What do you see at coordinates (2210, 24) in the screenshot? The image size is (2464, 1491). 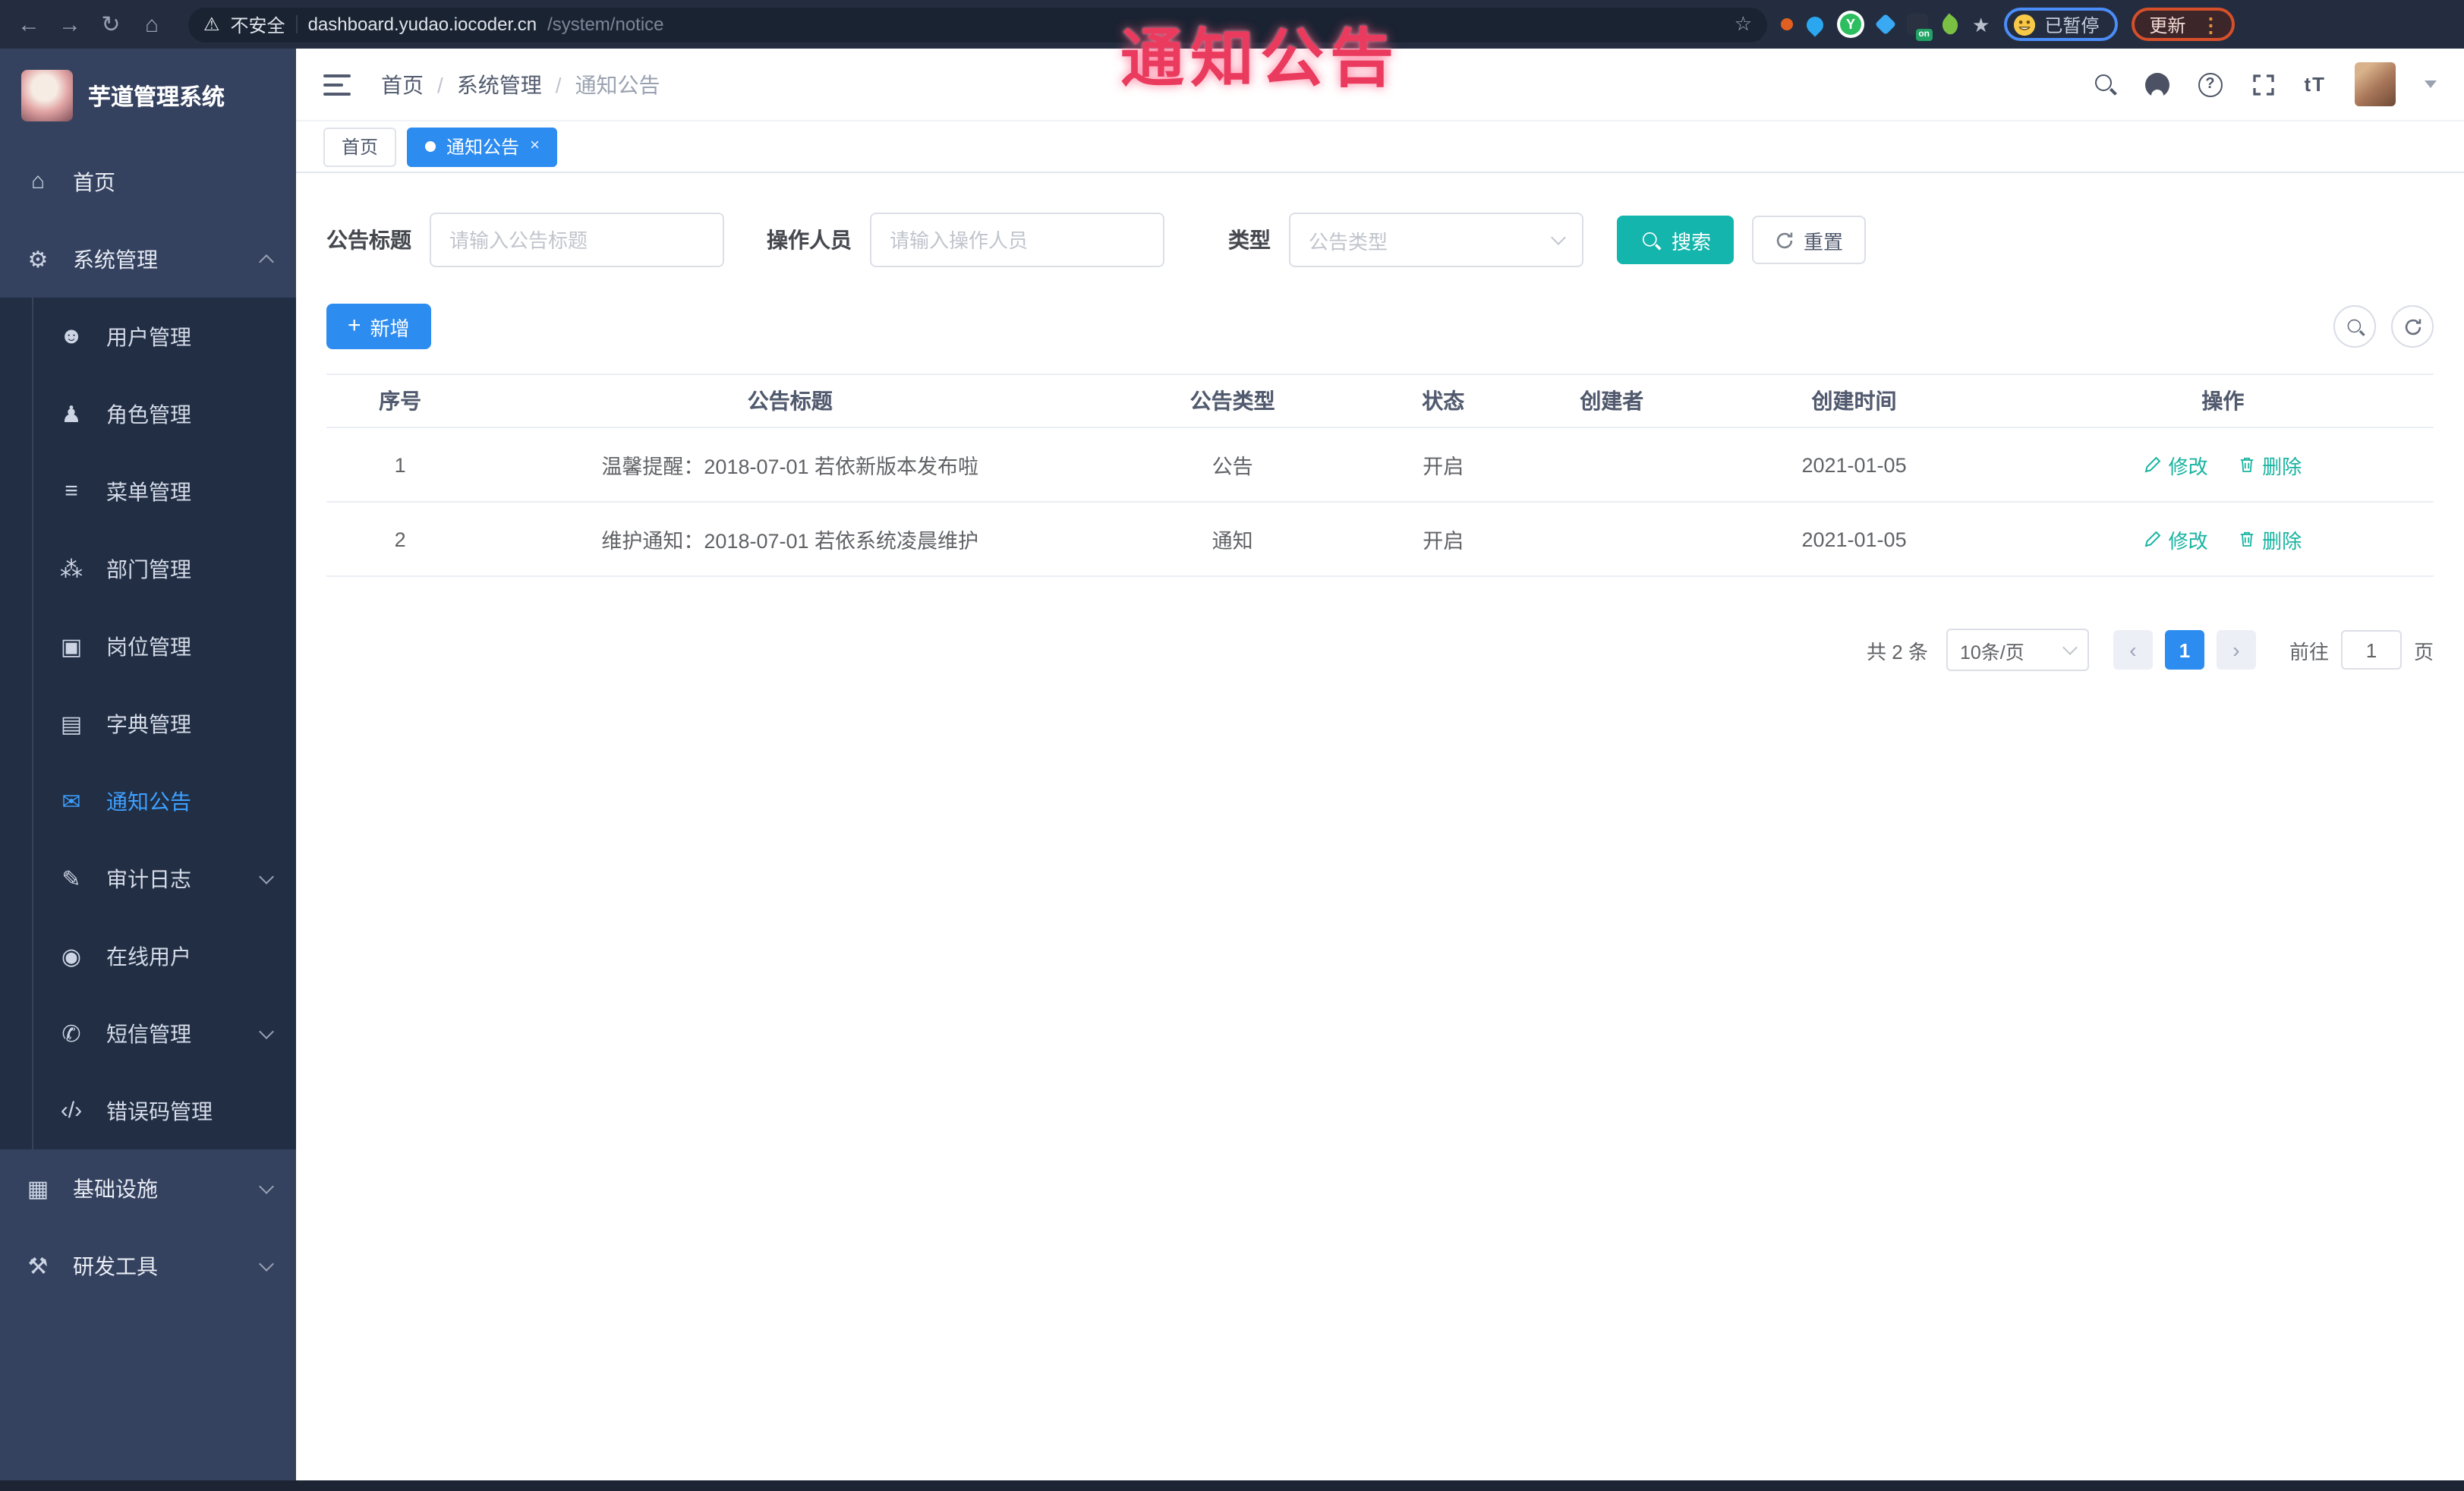 I see `browser-menu-icon: ⋮` at bounding box center [2210, 24].